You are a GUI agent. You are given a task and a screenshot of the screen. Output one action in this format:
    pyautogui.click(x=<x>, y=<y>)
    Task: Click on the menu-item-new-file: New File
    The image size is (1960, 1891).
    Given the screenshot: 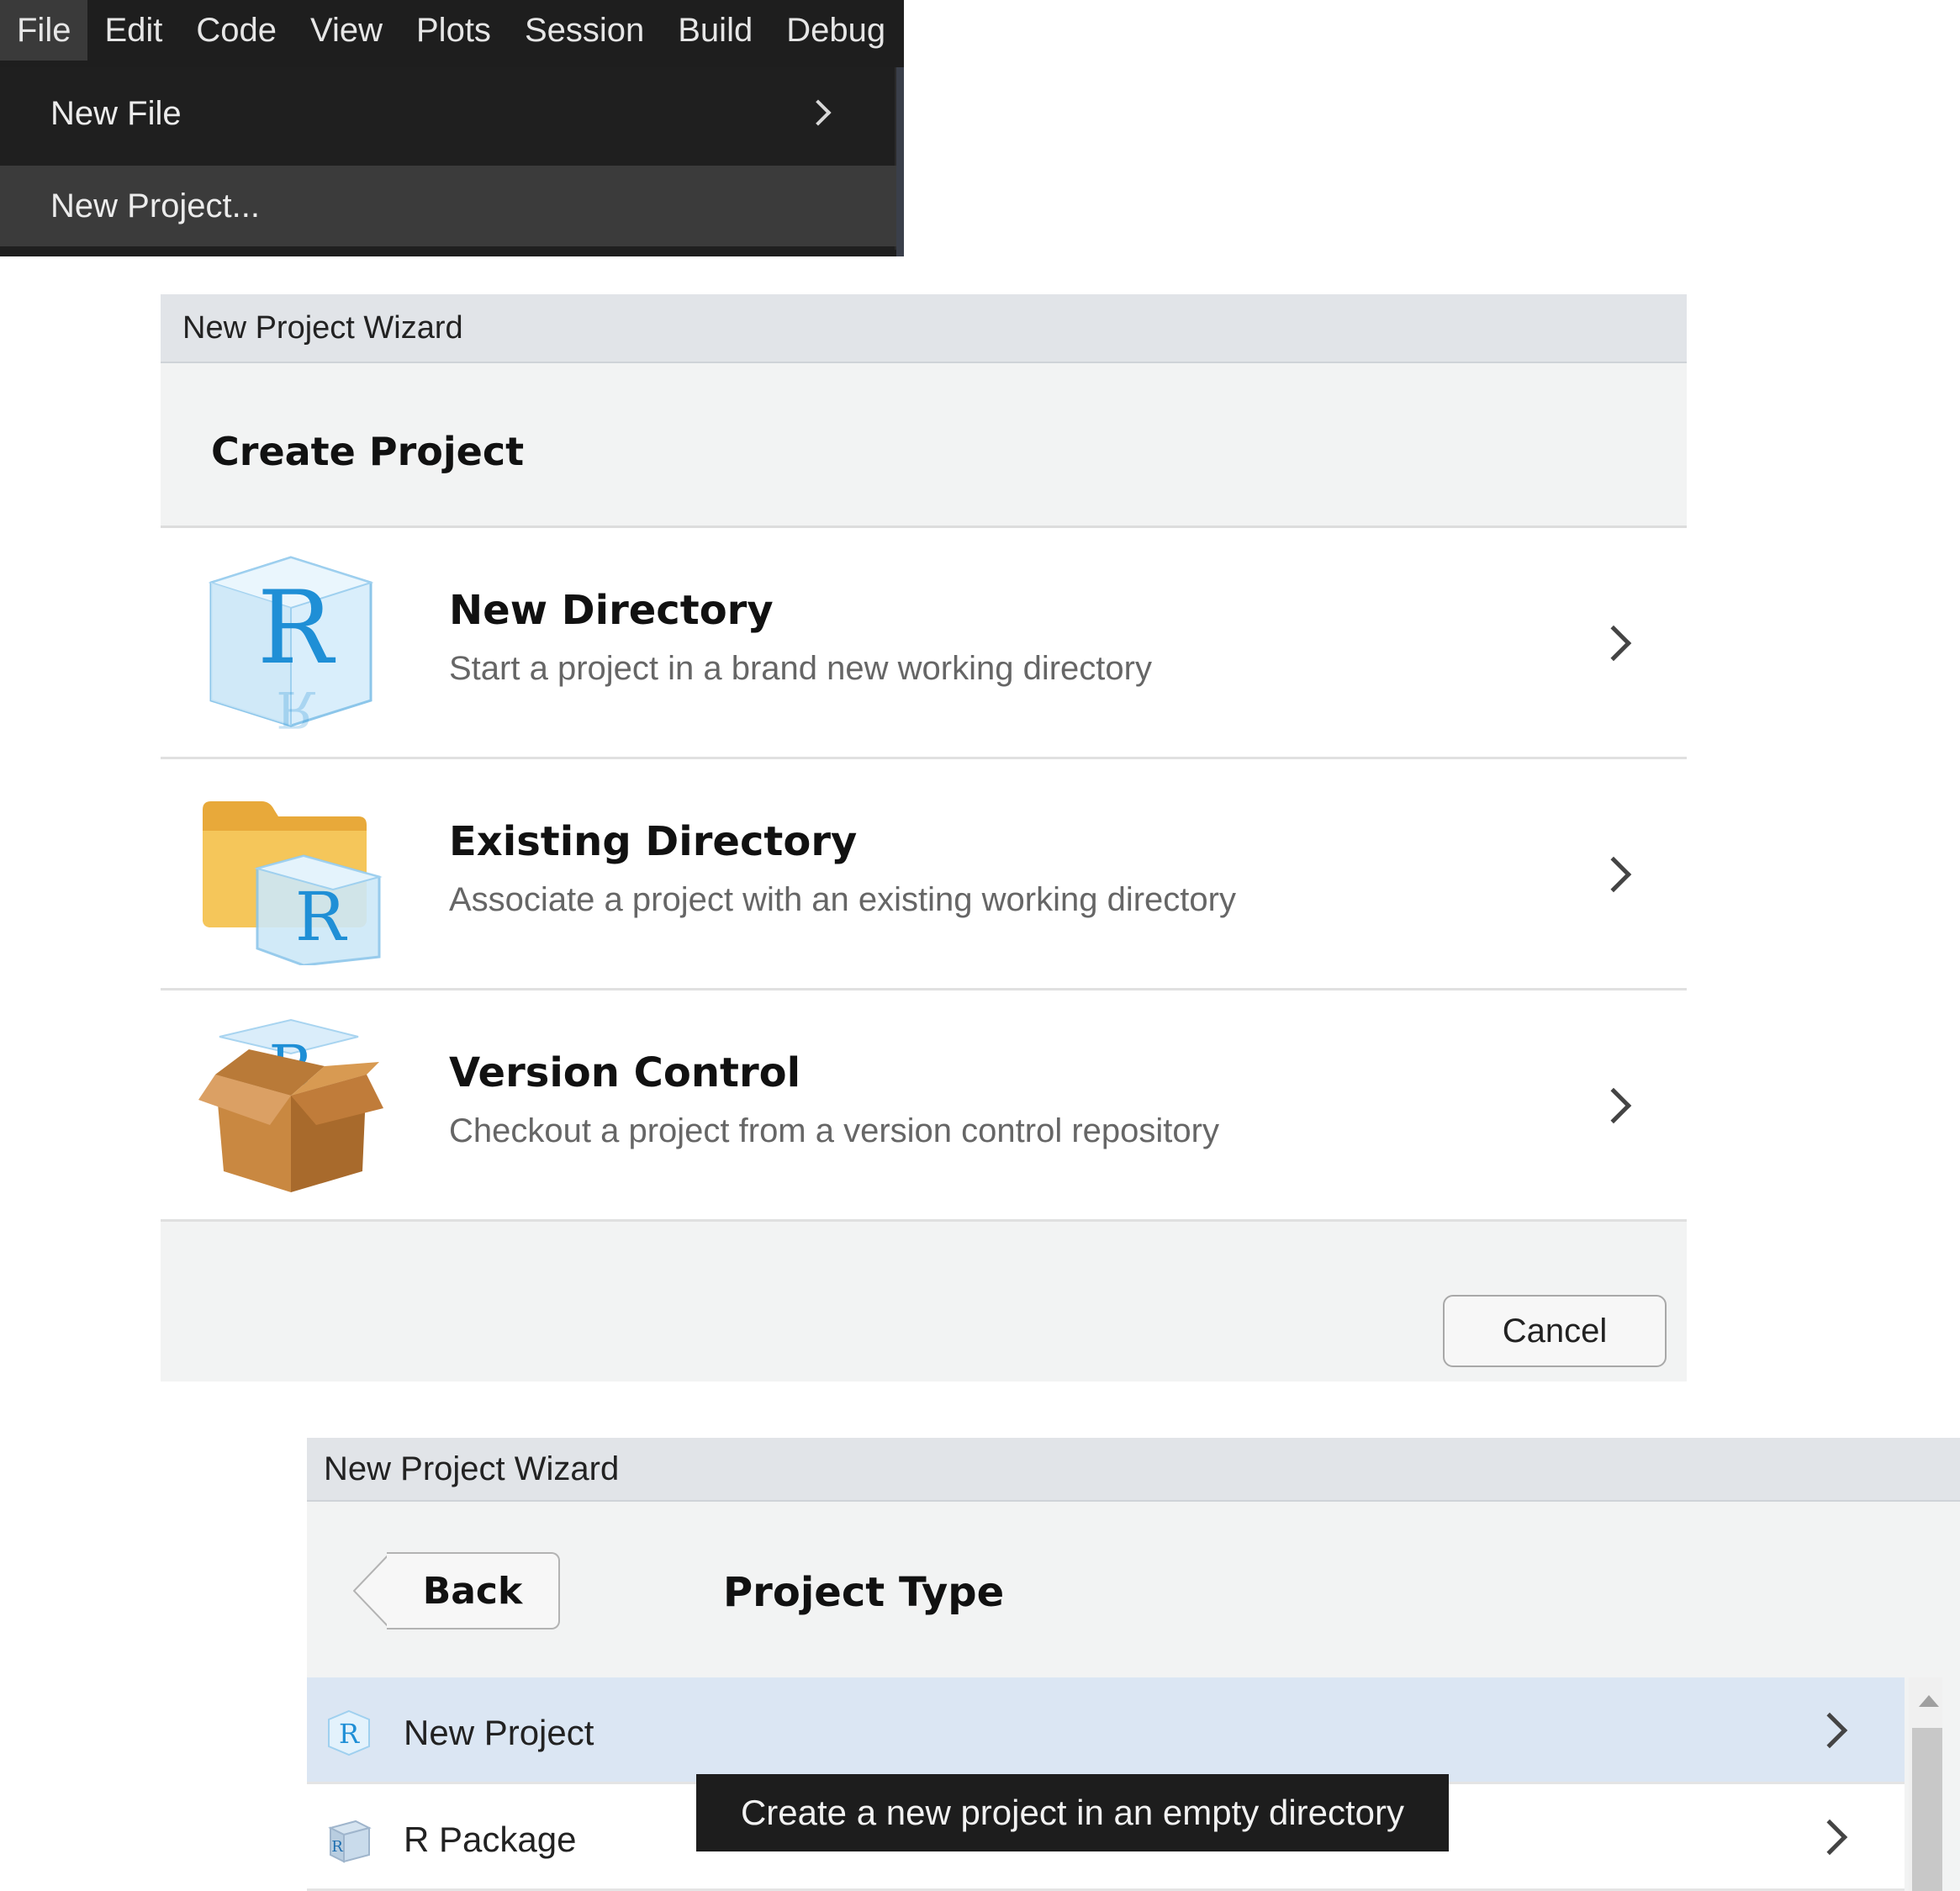 What is the action you would take?
    pyautogui.click(x=448, y=113)
    